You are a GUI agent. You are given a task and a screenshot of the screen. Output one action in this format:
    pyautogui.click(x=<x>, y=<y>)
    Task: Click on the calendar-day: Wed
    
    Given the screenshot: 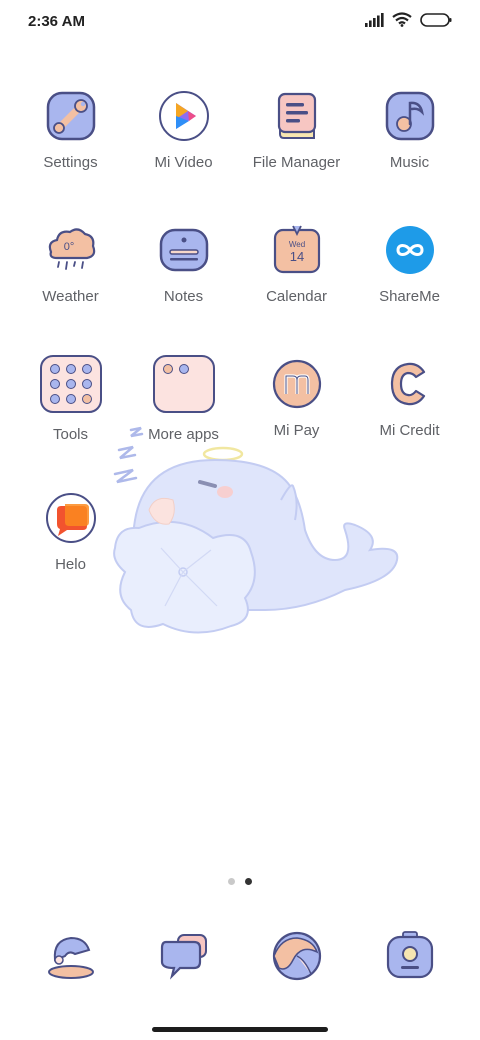 What is the action you would take?
    pyautogui.click(x=296, y=244)
    